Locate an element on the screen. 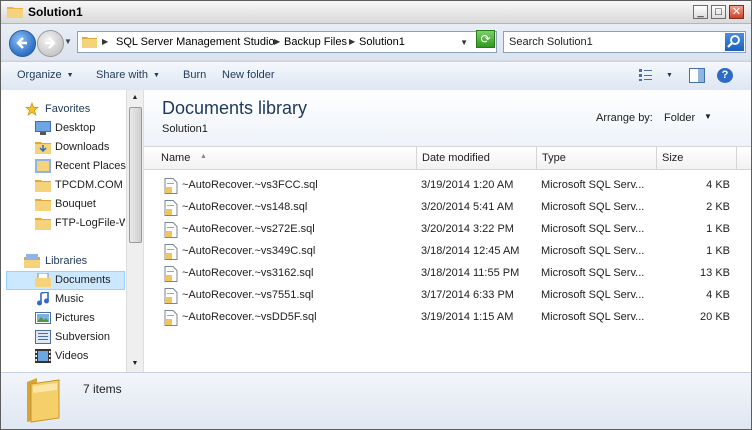  column-size: Size is located at coordinates (697, 158).